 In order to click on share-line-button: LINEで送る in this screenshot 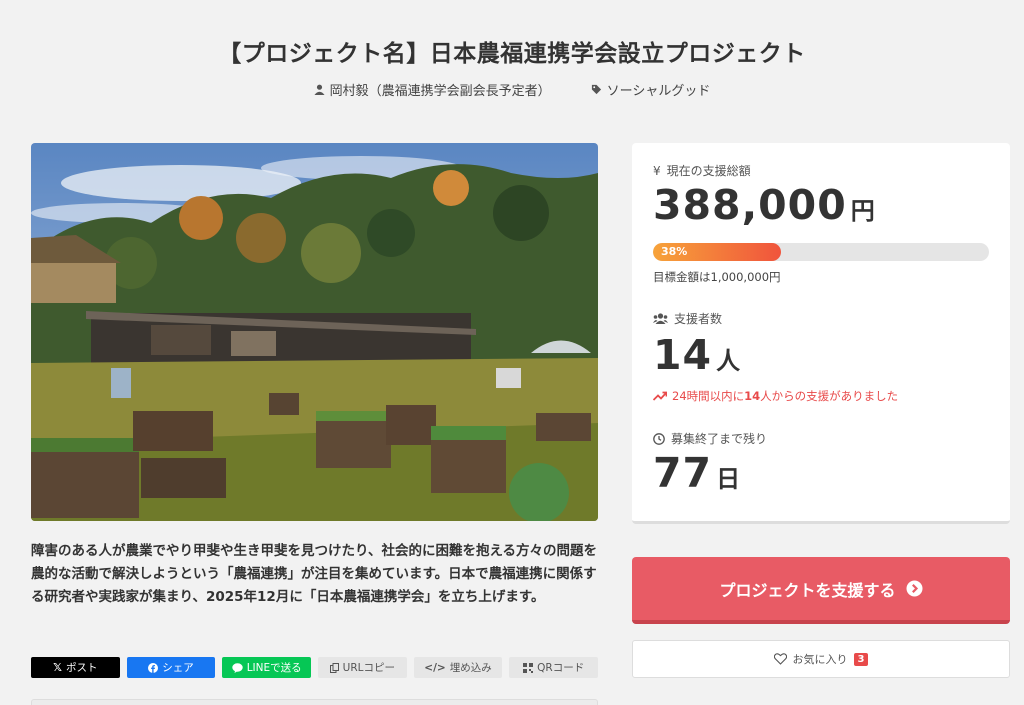, I will do `click(267, 667)`.